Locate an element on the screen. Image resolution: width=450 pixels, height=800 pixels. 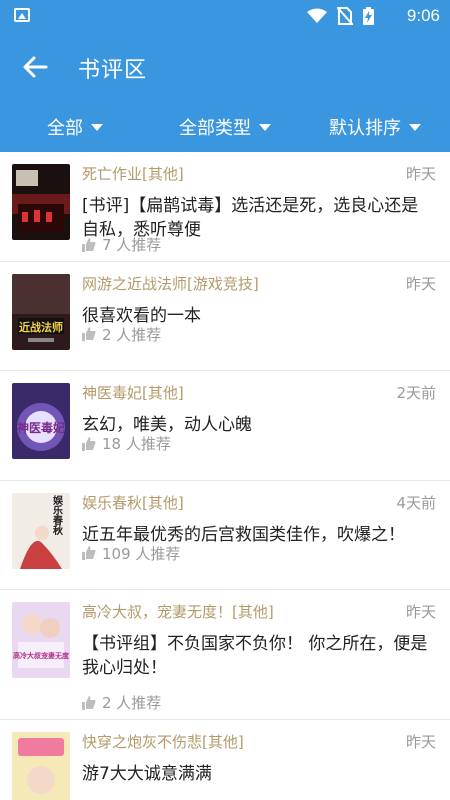
back-arrow-icon is located at coordinates (35, 67).